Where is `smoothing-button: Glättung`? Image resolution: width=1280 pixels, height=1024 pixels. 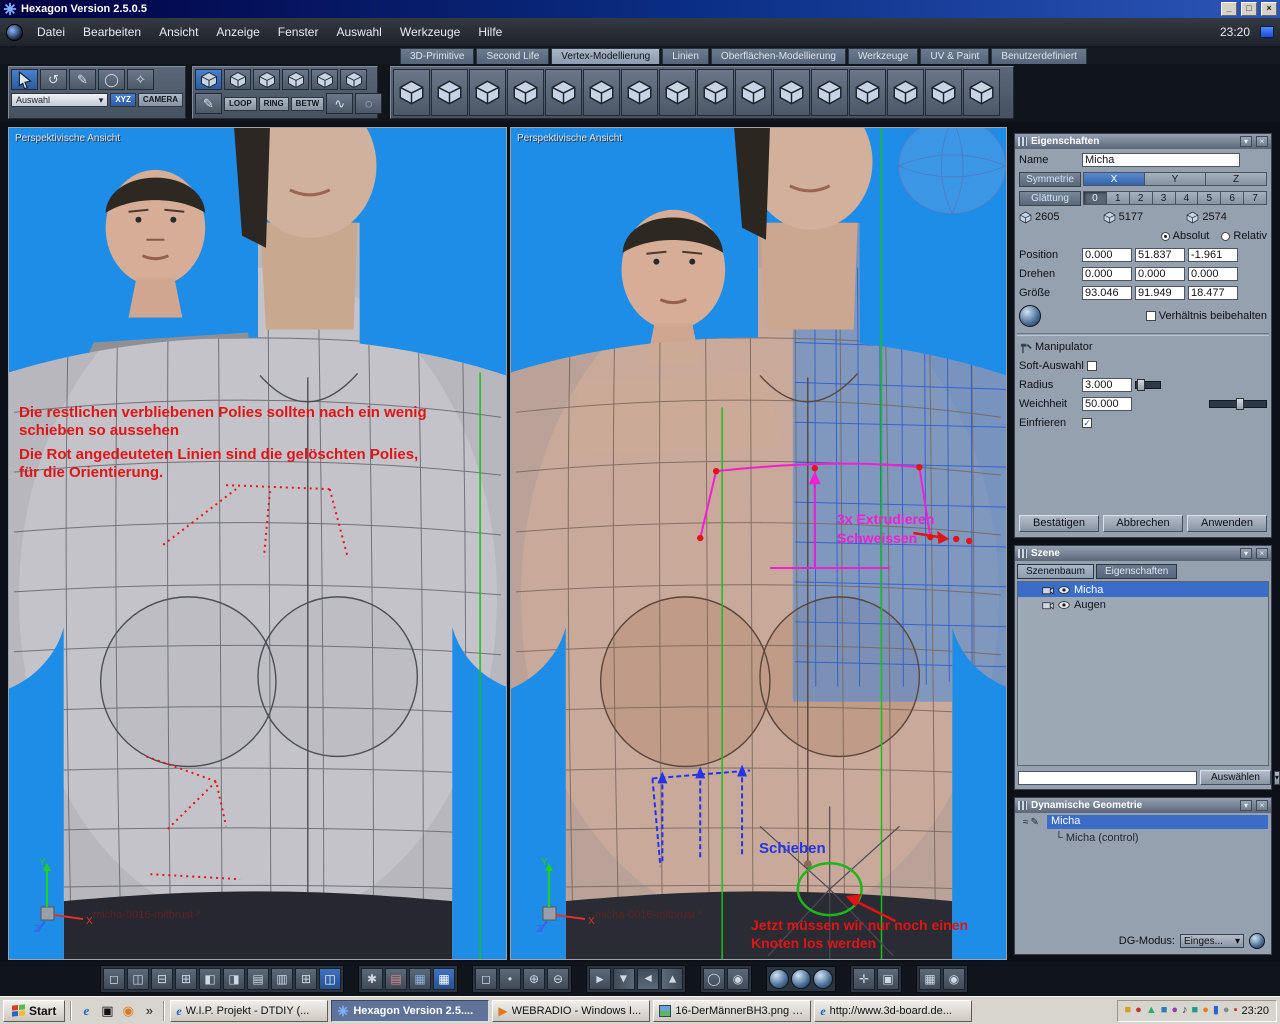
smoothing-button: Glättung is located at coordinates (1050, 198).